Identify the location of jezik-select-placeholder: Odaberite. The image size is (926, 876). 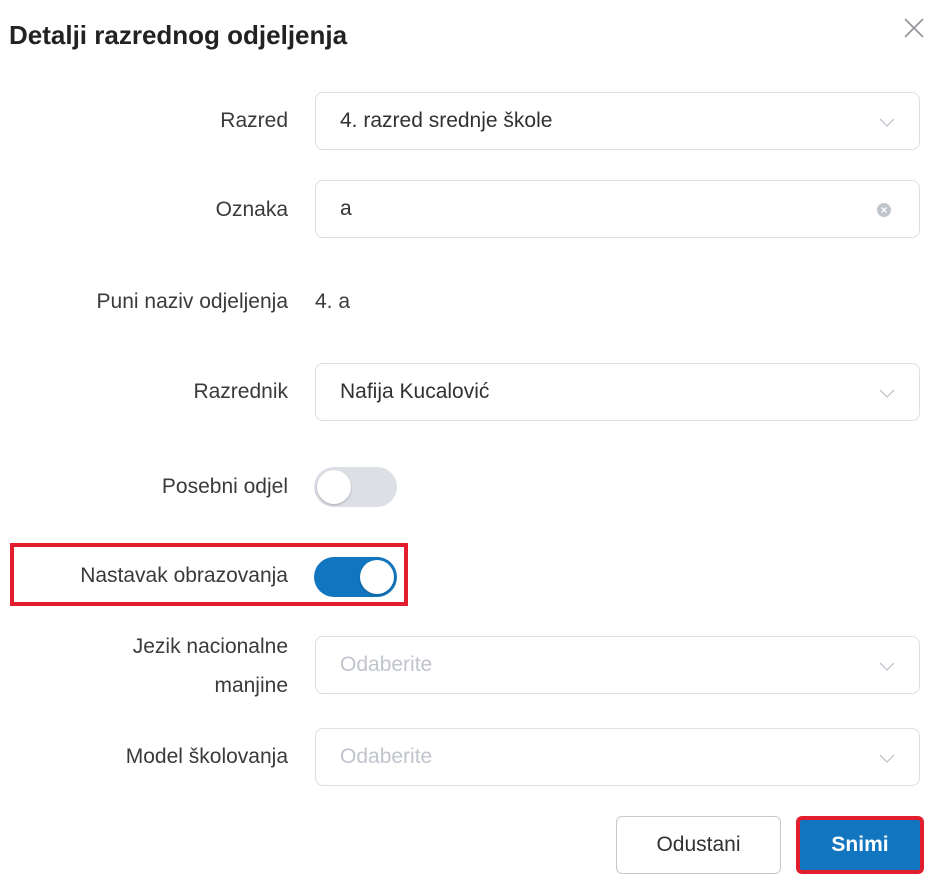
(386, 664).